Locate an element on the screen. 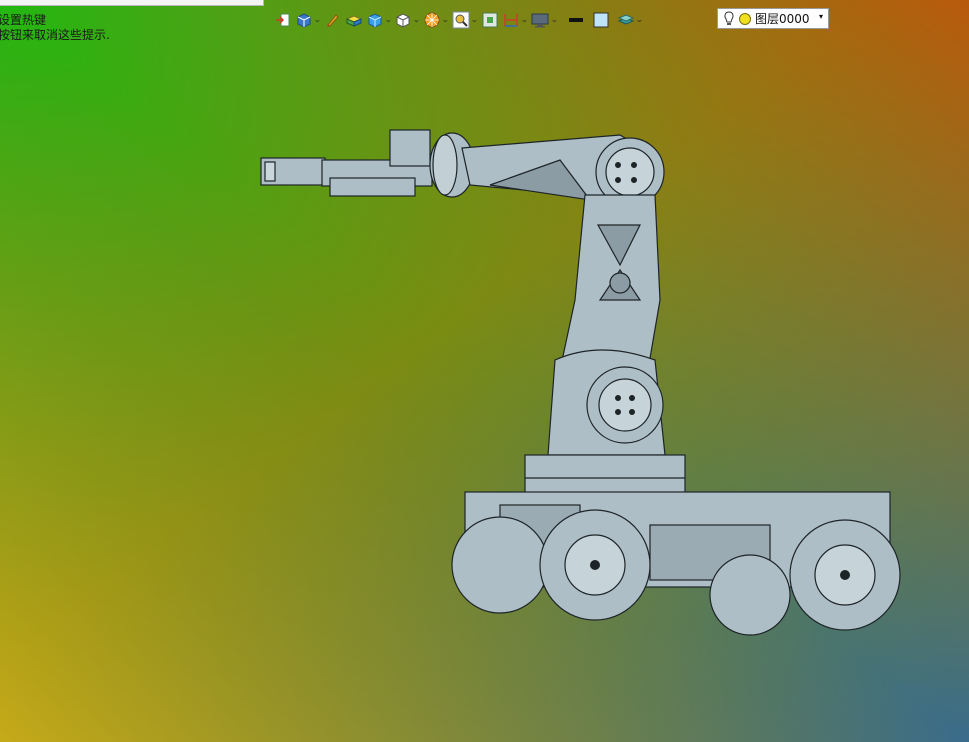 This screenshot has width=969, height=742. solid-box-button is located at coordinates (354, 20).